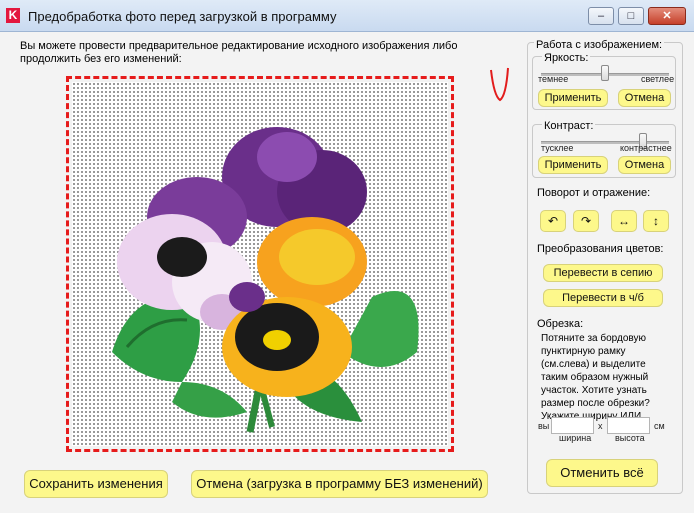  Describe the element at coordinates (96, 484) in the screenshot. I see `save-changes-button: Сохранить изменения` at that location.